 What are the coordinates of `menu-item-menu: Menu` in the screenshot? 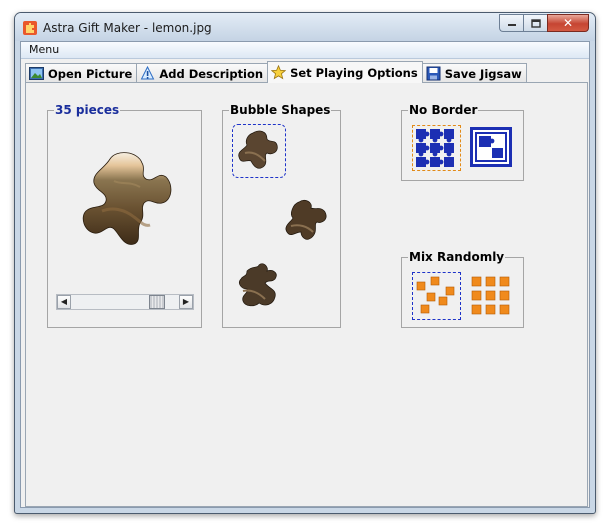 It's located at (44, 49).